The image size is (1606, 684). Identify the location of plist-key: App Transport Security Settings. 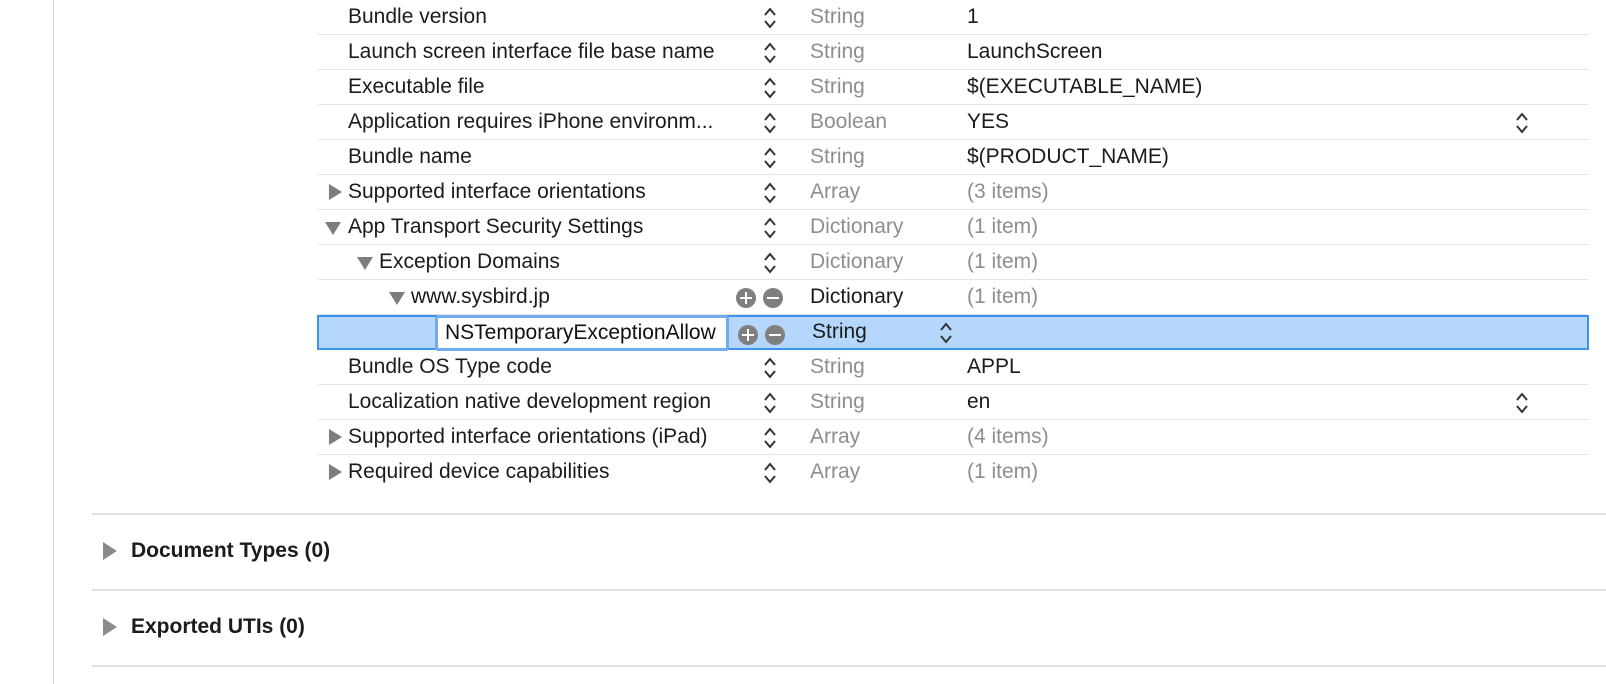
(553, 227).